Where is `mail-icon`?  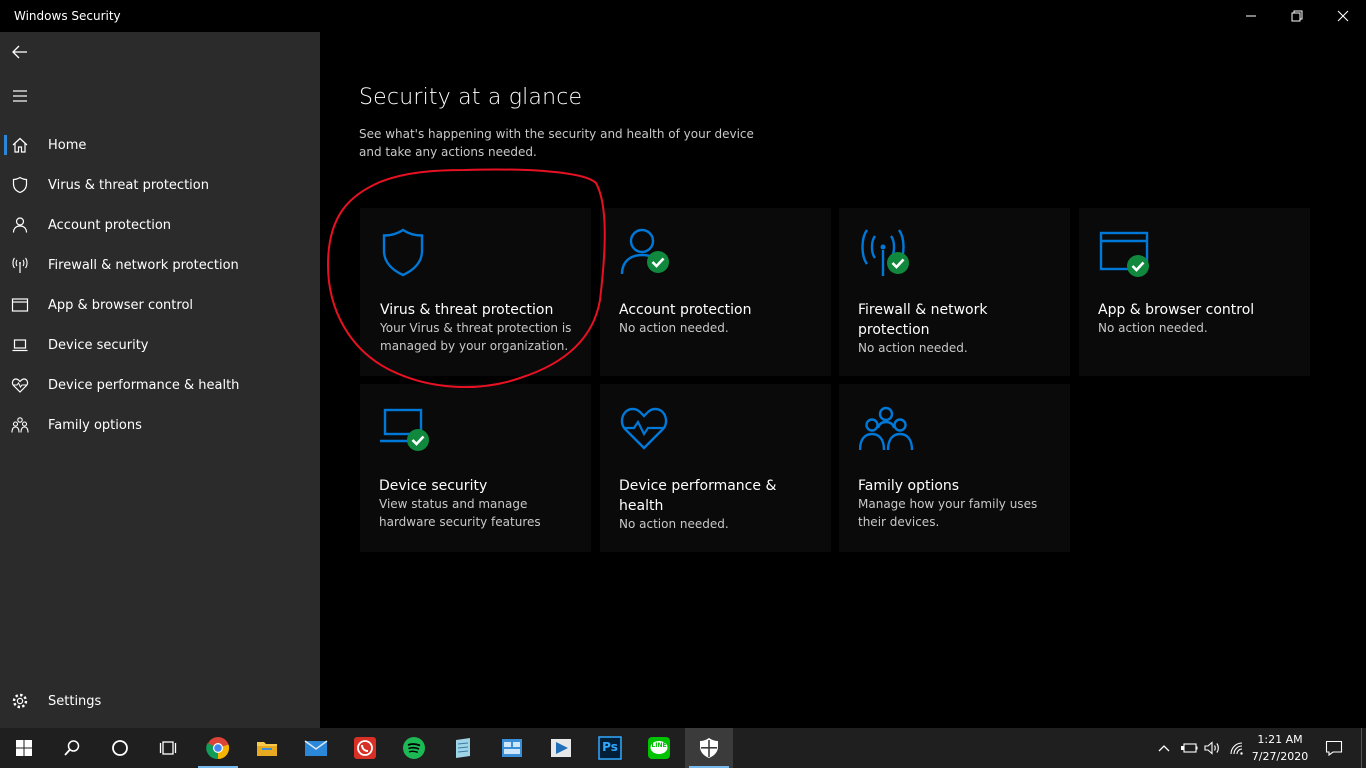
mail-icon is located at coordinates (316, 748).